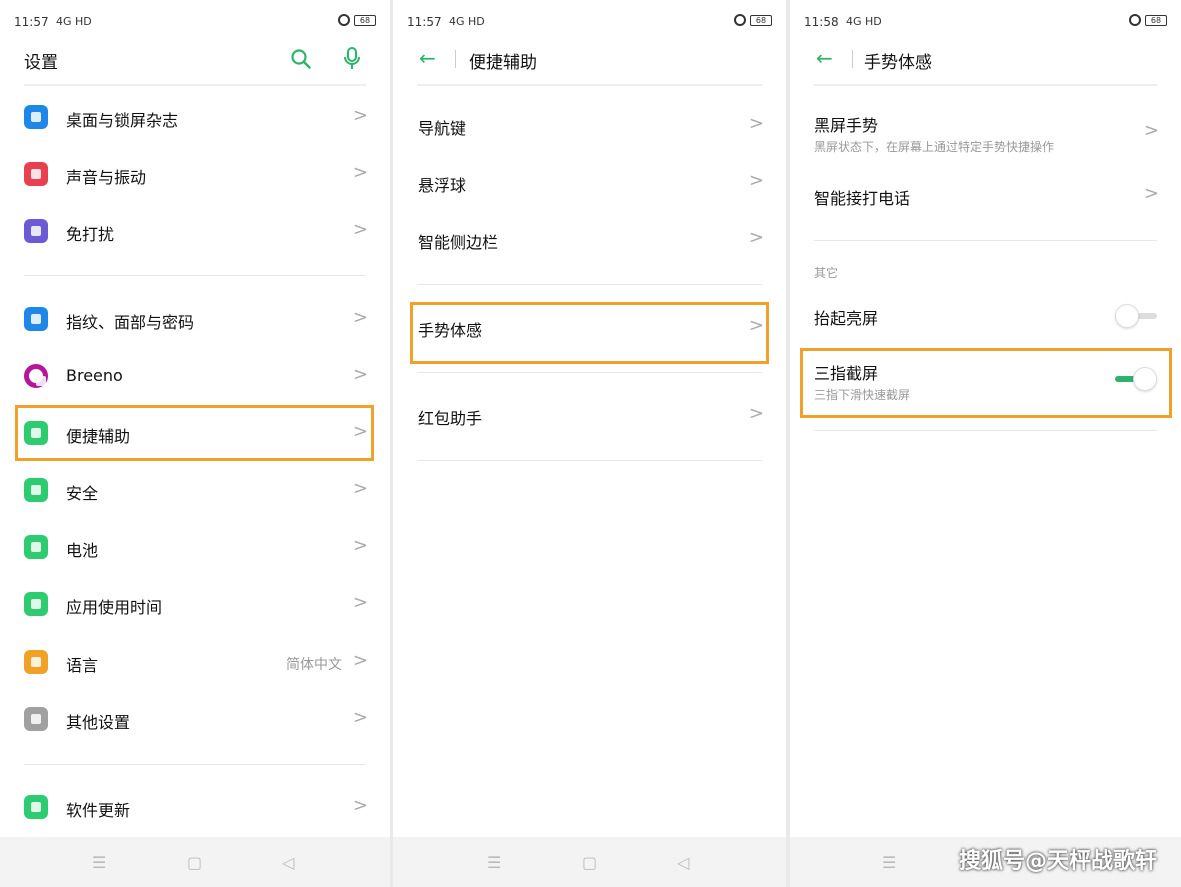 The width and height of the screenshot is (1181, 887). I want to click on item-label: 桌面与锁屏杂志, so click(122, 120).